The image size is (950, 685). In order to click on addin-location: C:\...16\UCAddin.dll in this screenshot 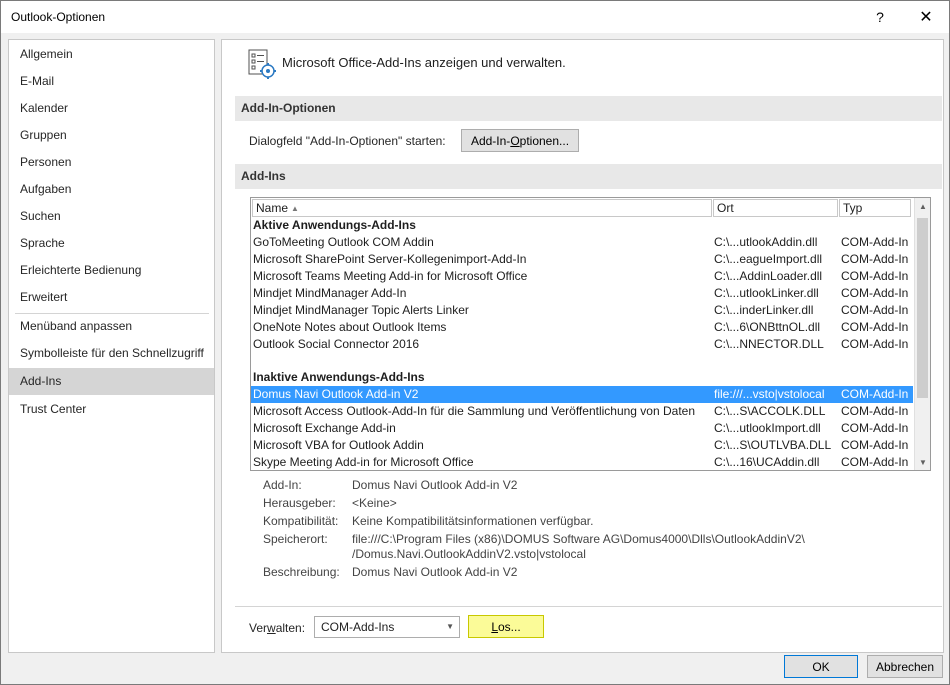, I will do `click(767, 462)`.